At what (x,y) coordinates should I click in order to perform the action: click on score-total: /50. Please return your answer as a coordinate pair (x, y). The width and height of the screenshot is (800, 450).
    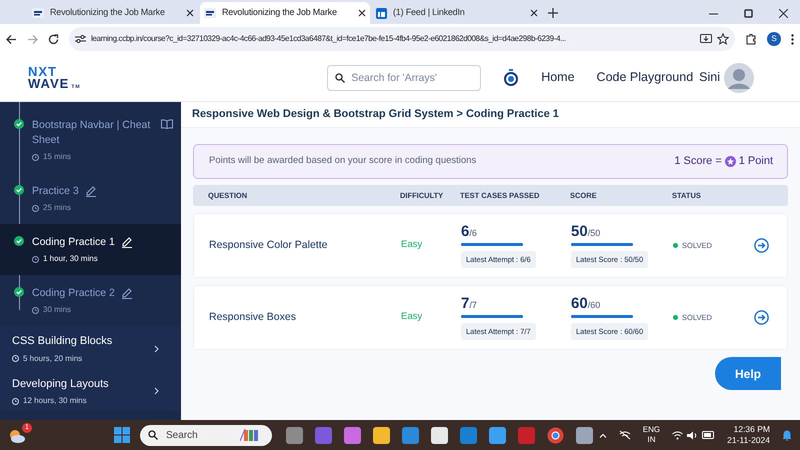
    Looking at the image, I should click on (594, 233).